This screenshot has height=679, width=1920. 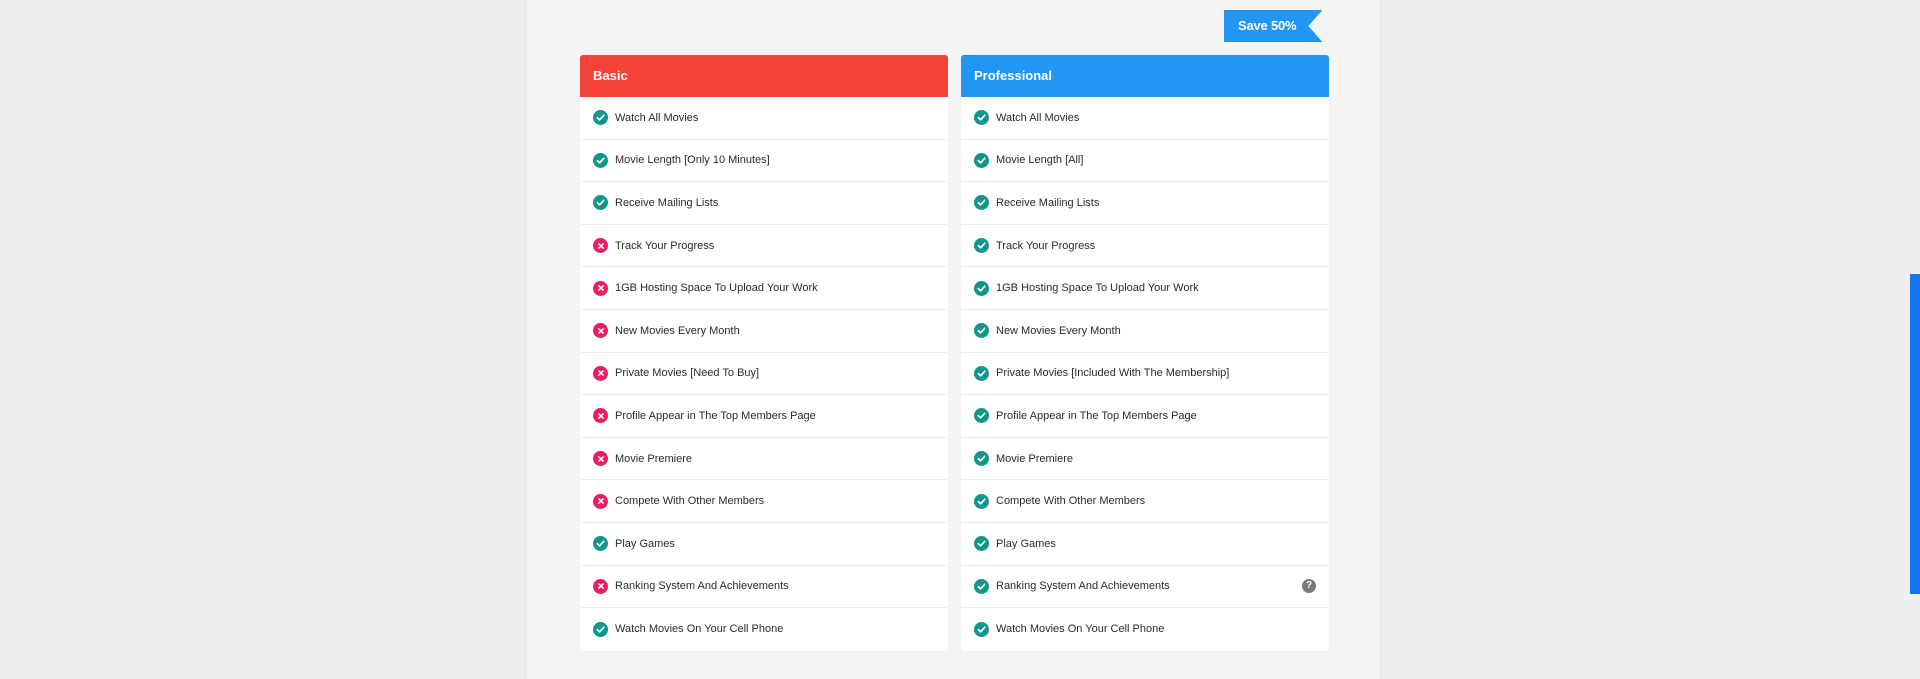 I want to click on feature-label: Private Movies [Need To Buy], so click(x=687, y=373).